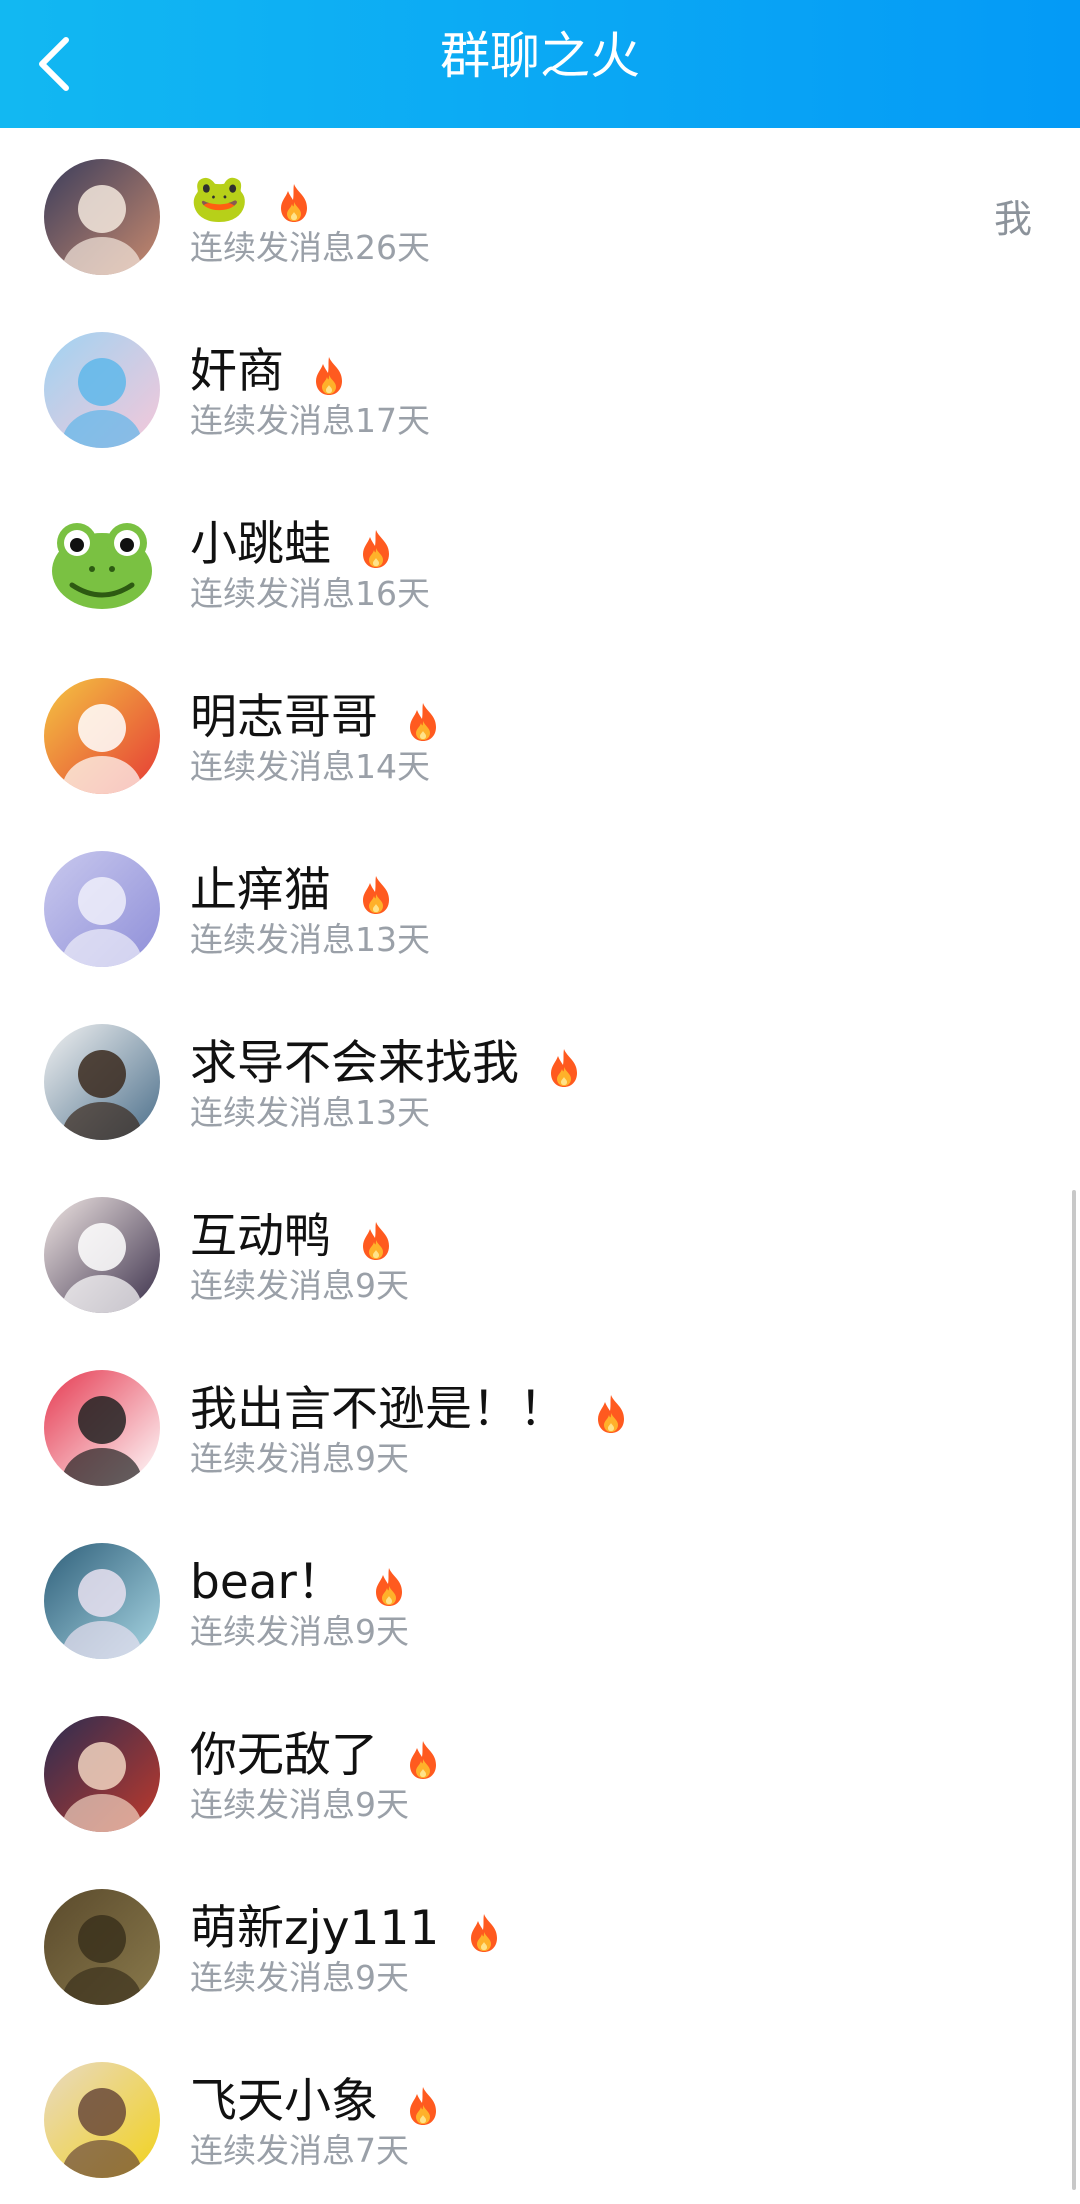  What do you see at coordinates (260, 890) in the screenshot?
I see `member-name: 止痒猫` at bounding box center [260, 890].